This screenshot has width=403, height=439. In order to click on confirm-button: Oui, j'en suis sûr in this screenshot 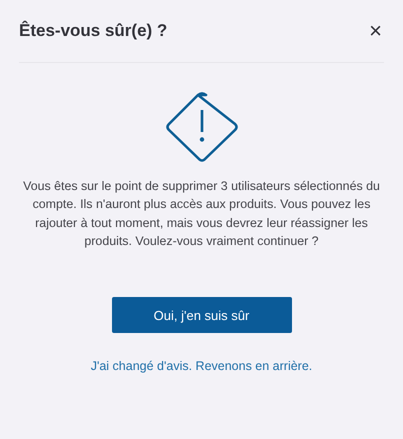, I will do `click(202, 315)`.